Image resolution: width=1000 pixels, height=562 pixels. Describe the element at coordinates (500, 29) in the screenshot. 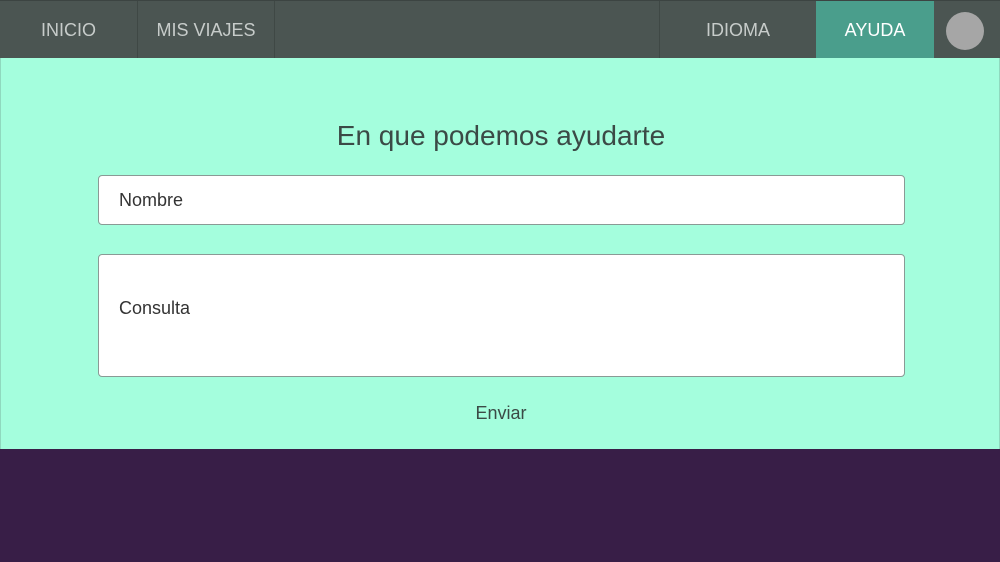

I see `top-navbar: INICIO MIS VIAJES IDIOMA AYUDA` at that location.